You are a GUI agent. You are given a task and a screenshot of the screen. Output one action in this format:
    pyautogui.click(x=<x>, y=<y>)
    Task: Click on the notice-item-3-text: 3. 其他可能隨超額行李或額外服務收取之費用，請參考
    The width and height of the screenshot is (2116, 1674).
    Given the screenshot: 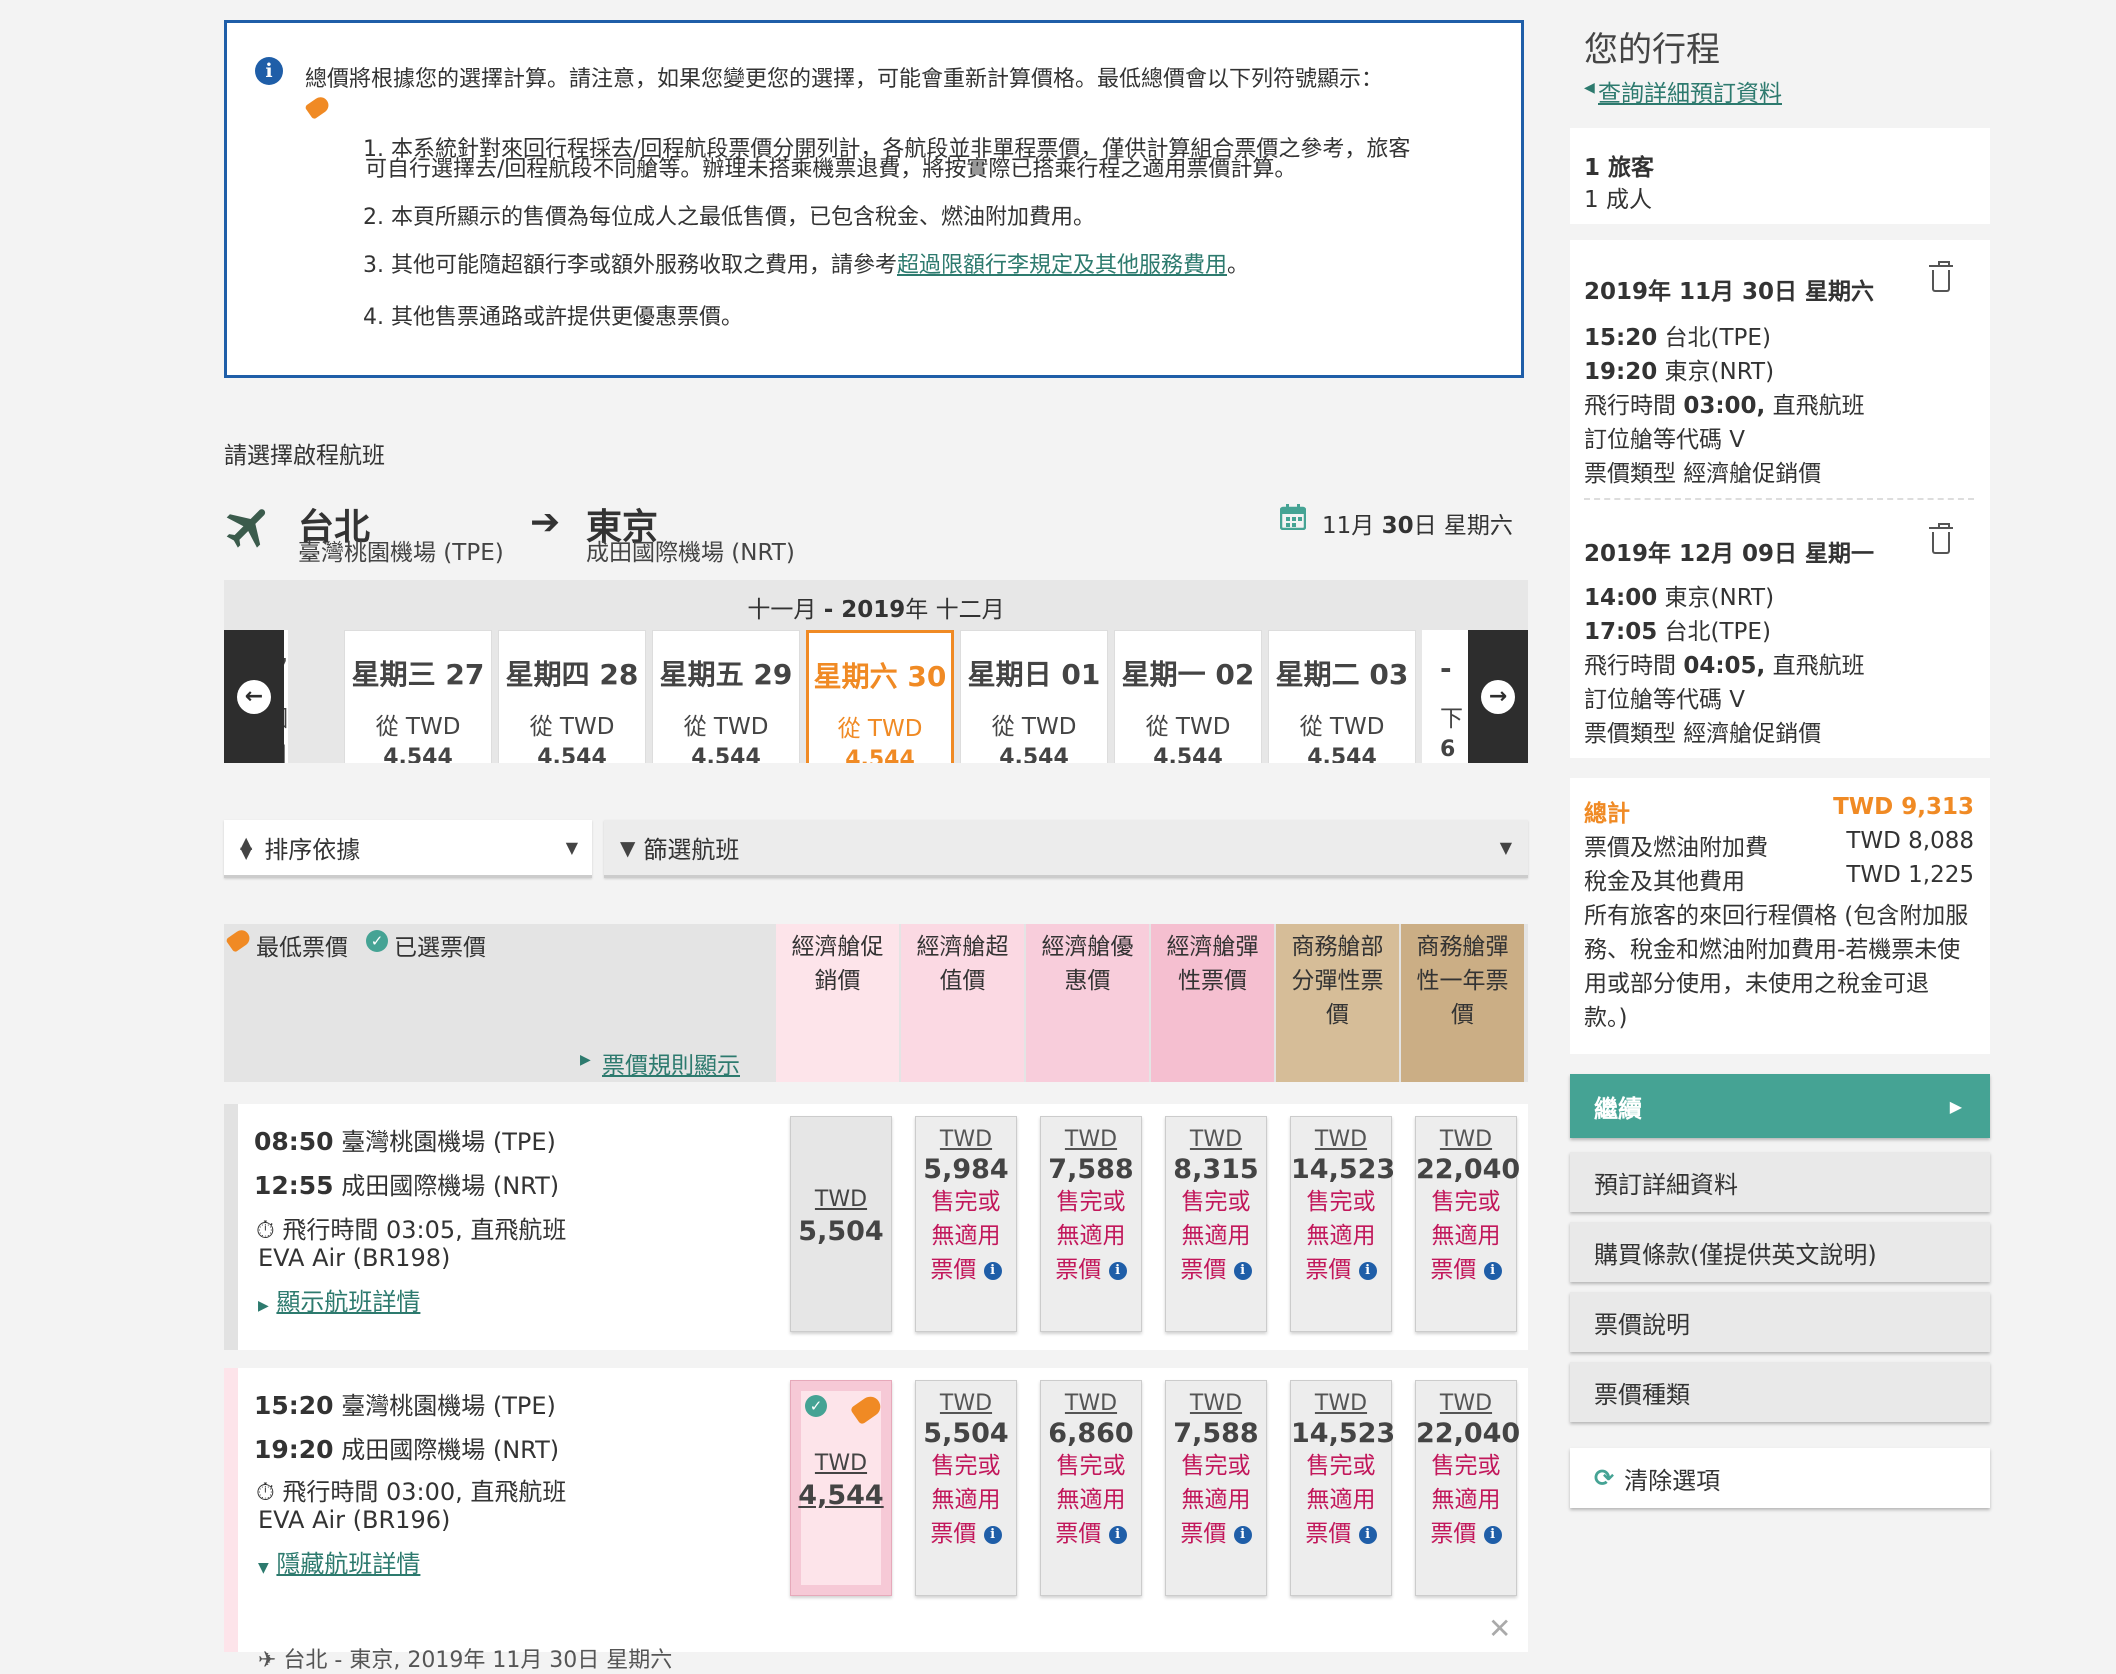 What is the action you would take?
    pyautogui.click(x=630, y=265)
    